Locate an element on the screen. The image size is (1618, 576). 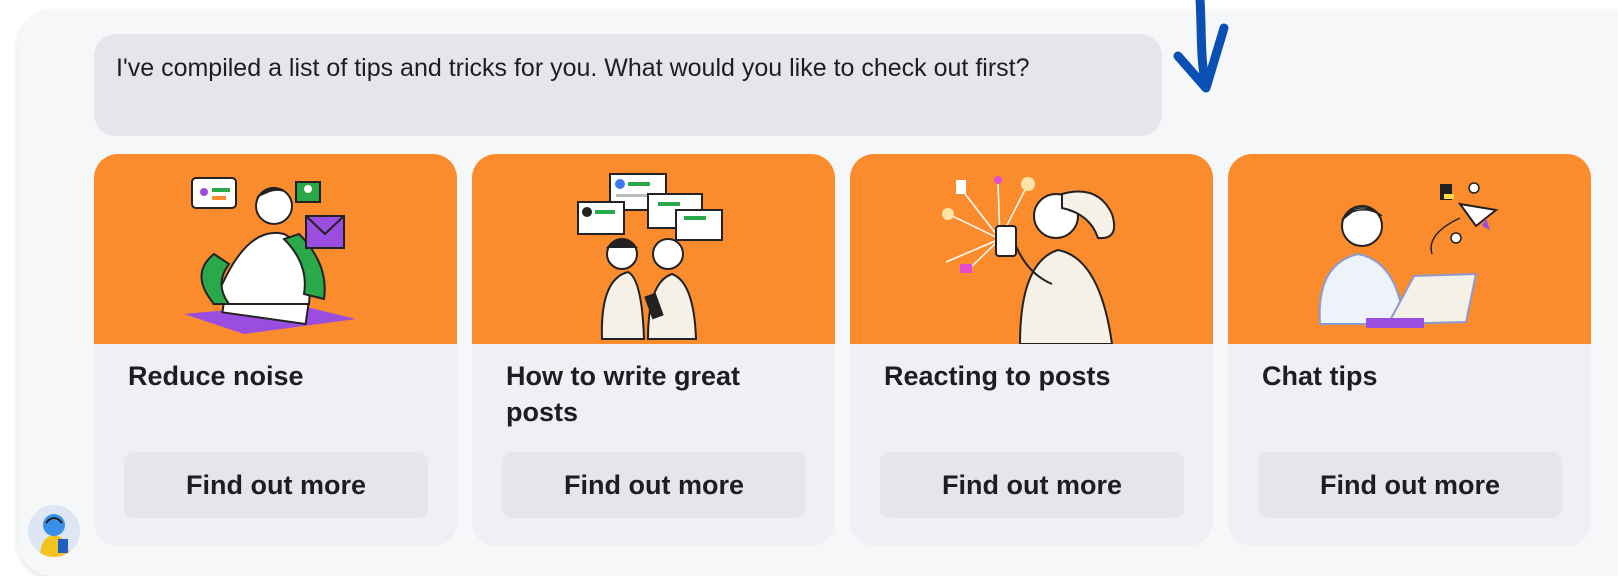
card-title: Chat tips is located at coordinates (1320, 376).